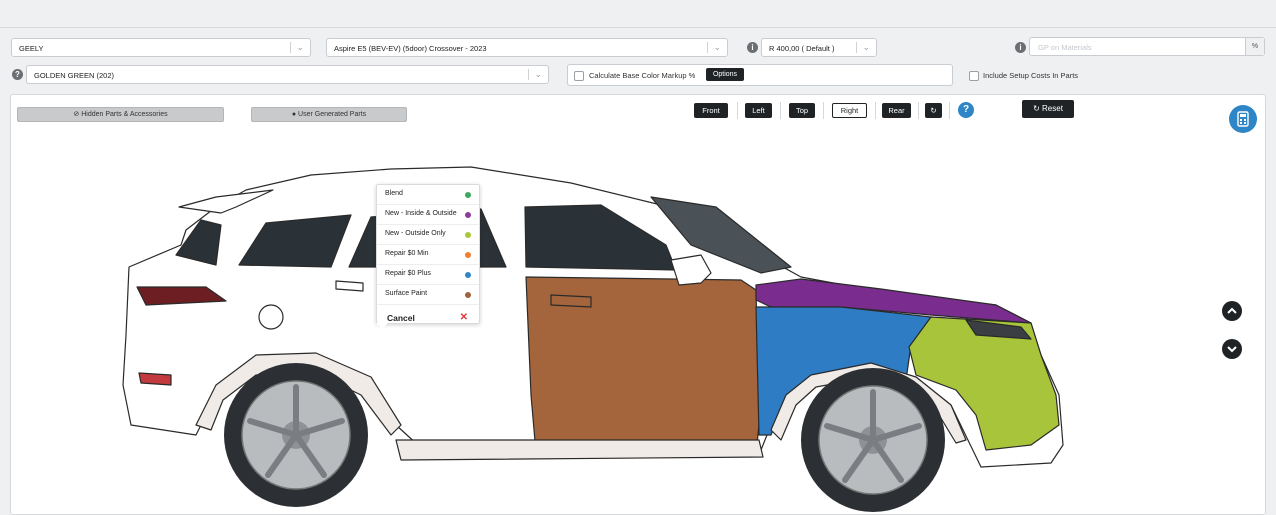 The image size is (1276, 515). What do you see at coordinates (974, 76) in the screenshot?
I see `include-setup-checkbox` at bounding box center [974, 76].